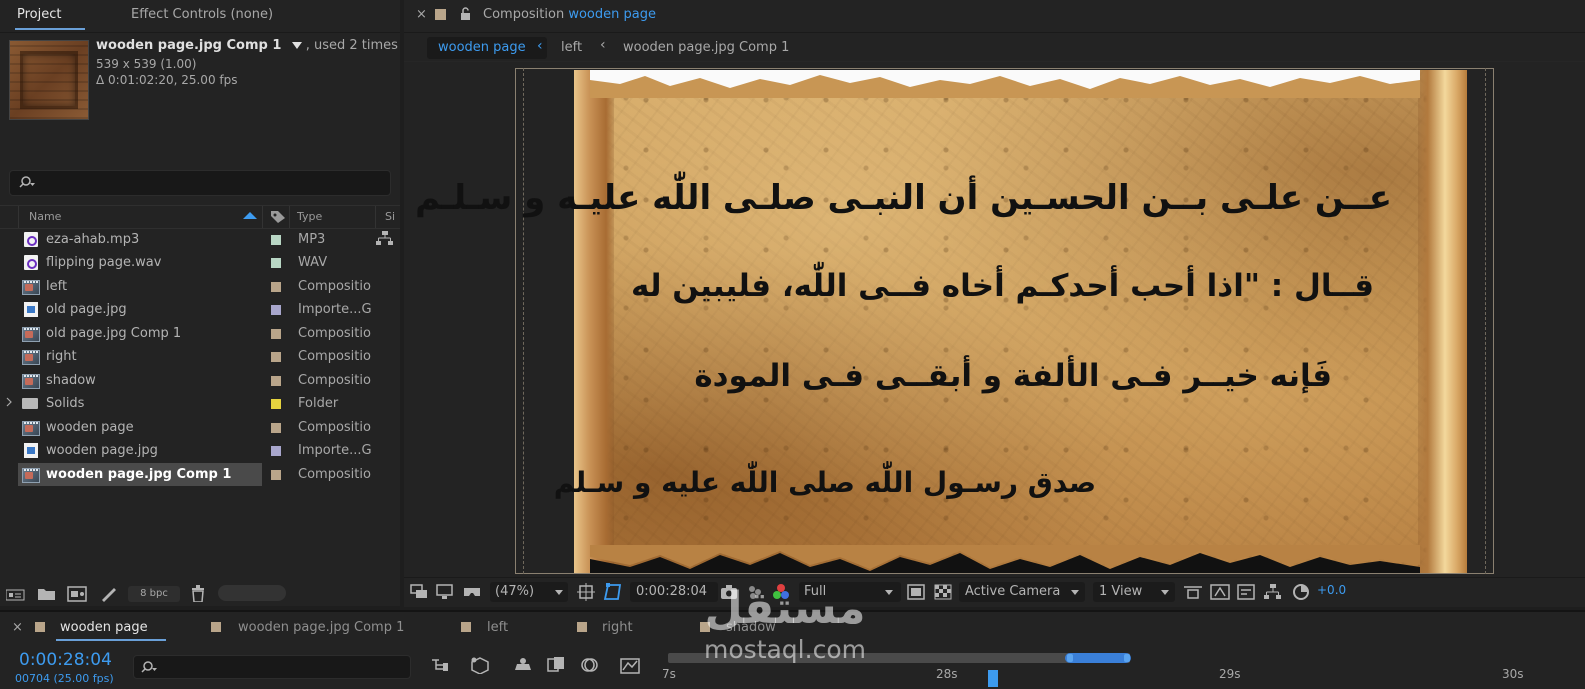 The image size is (1585, 689). Describe the element at coordinates (16, 594) in the screenshot. I see `interpret-footage-icon` at that location.